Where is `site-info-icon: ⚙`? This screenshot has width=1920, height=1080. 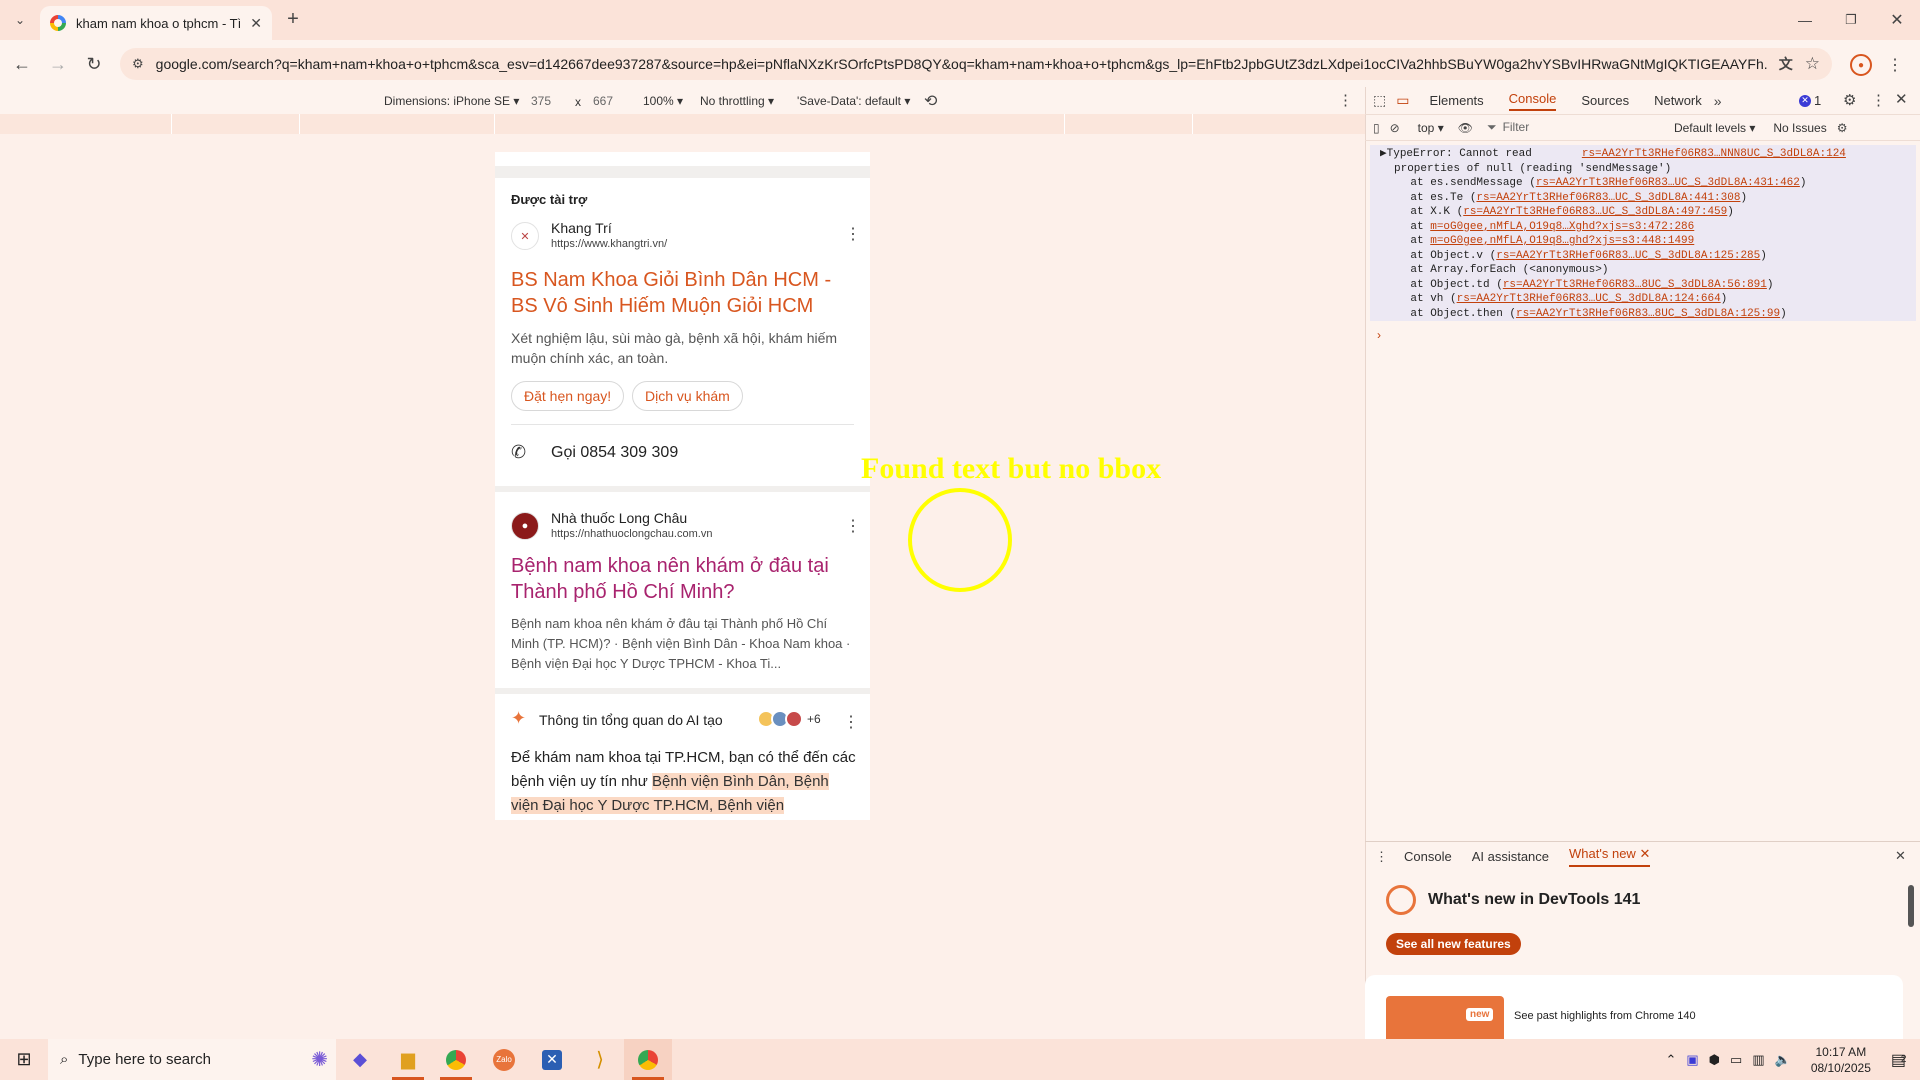 site-info-icon: ⚙ is located at coordinates (138, 64).